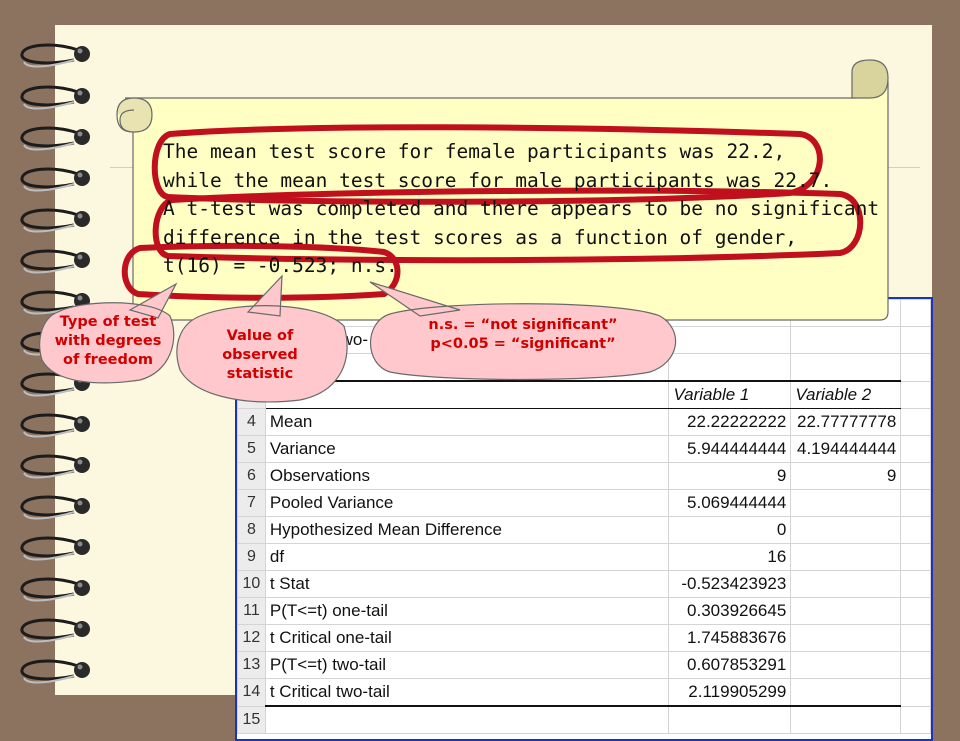 The height and width of the screenshot is (741, 960). I want to click on callout-line: n.s. = “not significant”, so click(523, 325).